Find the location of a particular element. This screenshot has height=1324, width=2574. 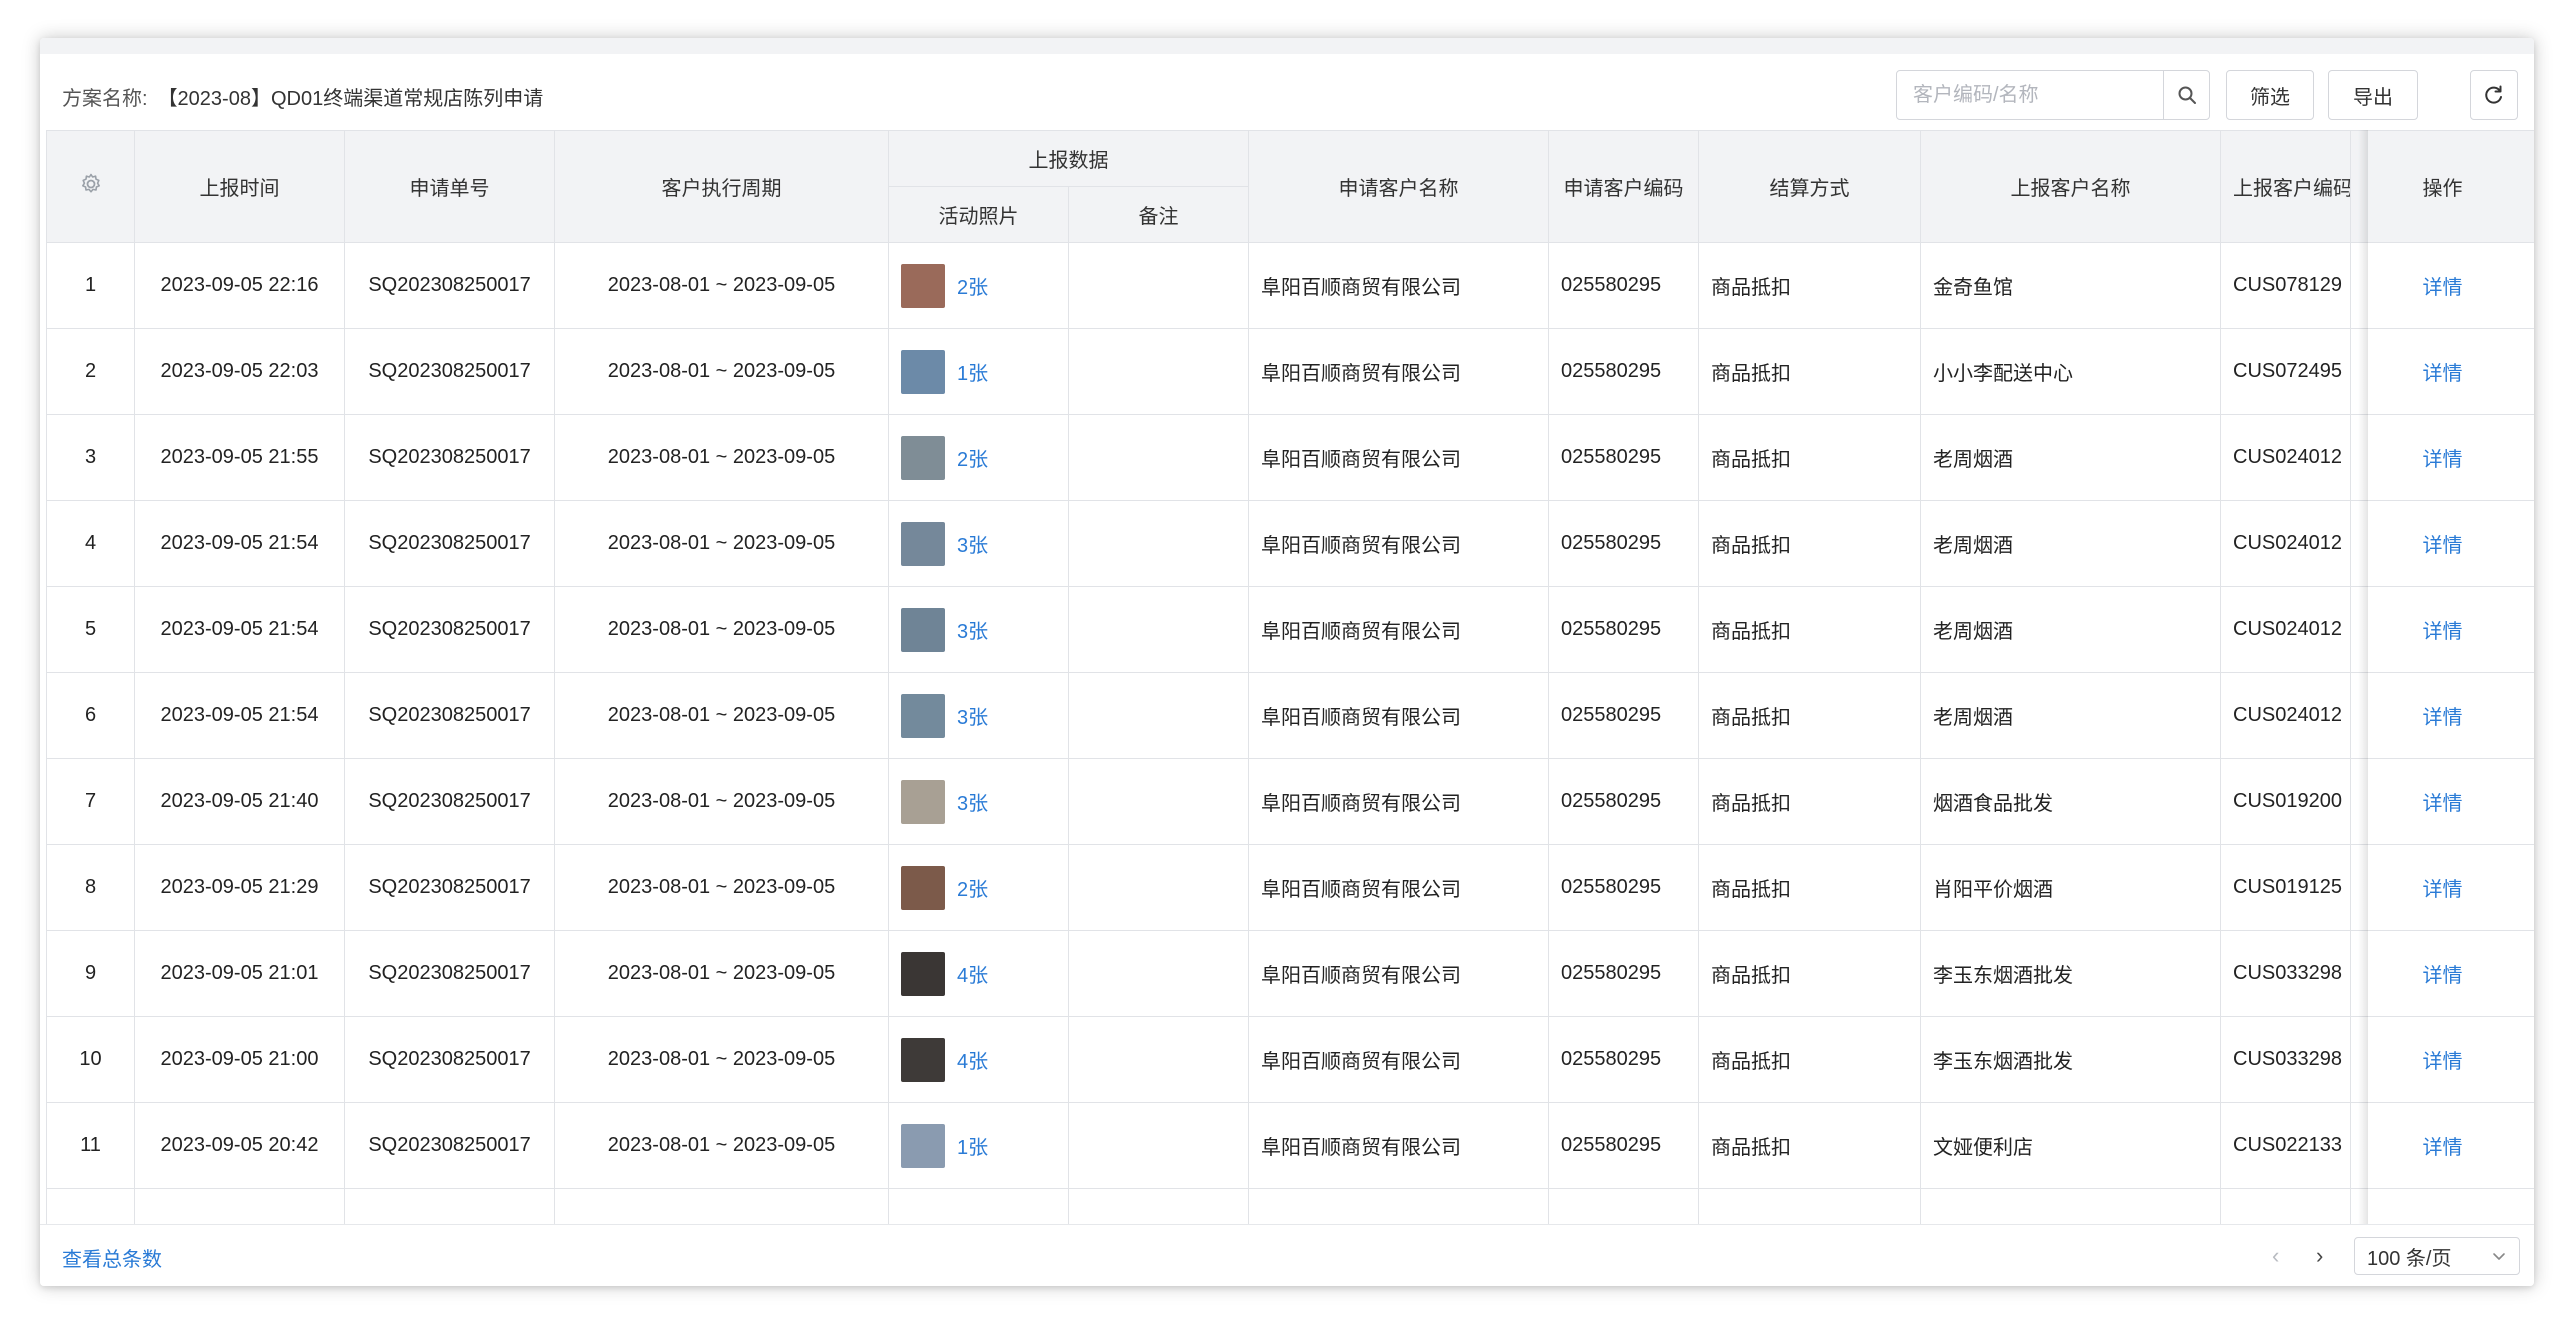

row-index: 7 is located at coordinates (90, 801).